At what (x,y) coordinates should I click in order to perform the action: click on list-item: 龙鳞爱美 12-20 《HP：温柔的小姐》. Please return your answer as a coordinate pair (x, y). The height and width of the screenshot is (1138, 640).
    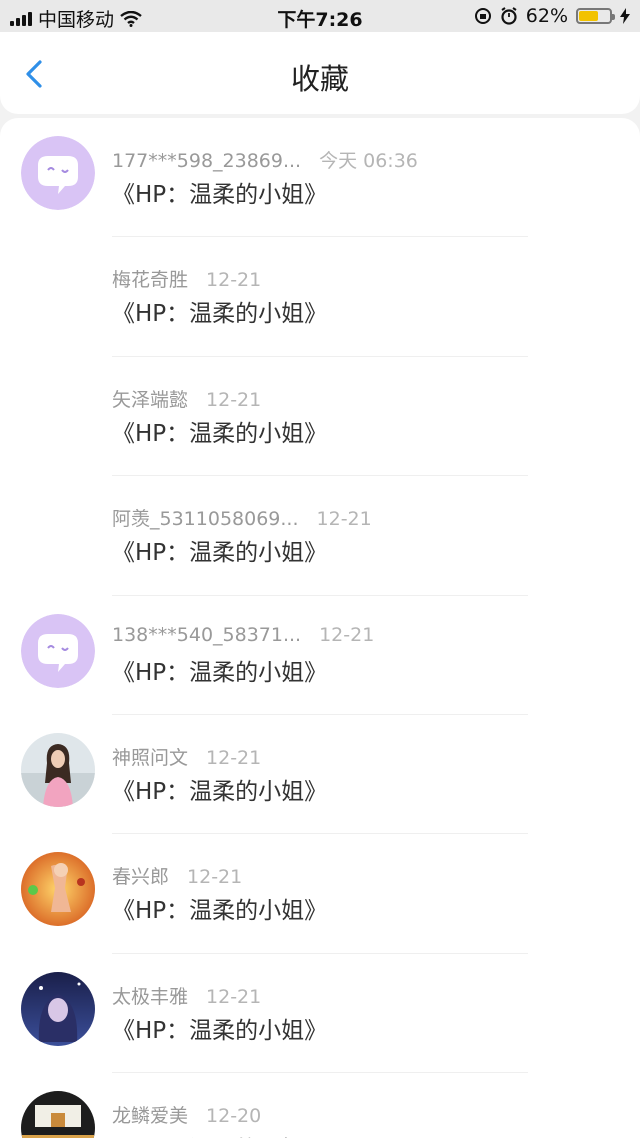
    Looking at the image, I should click on (320, 1105).